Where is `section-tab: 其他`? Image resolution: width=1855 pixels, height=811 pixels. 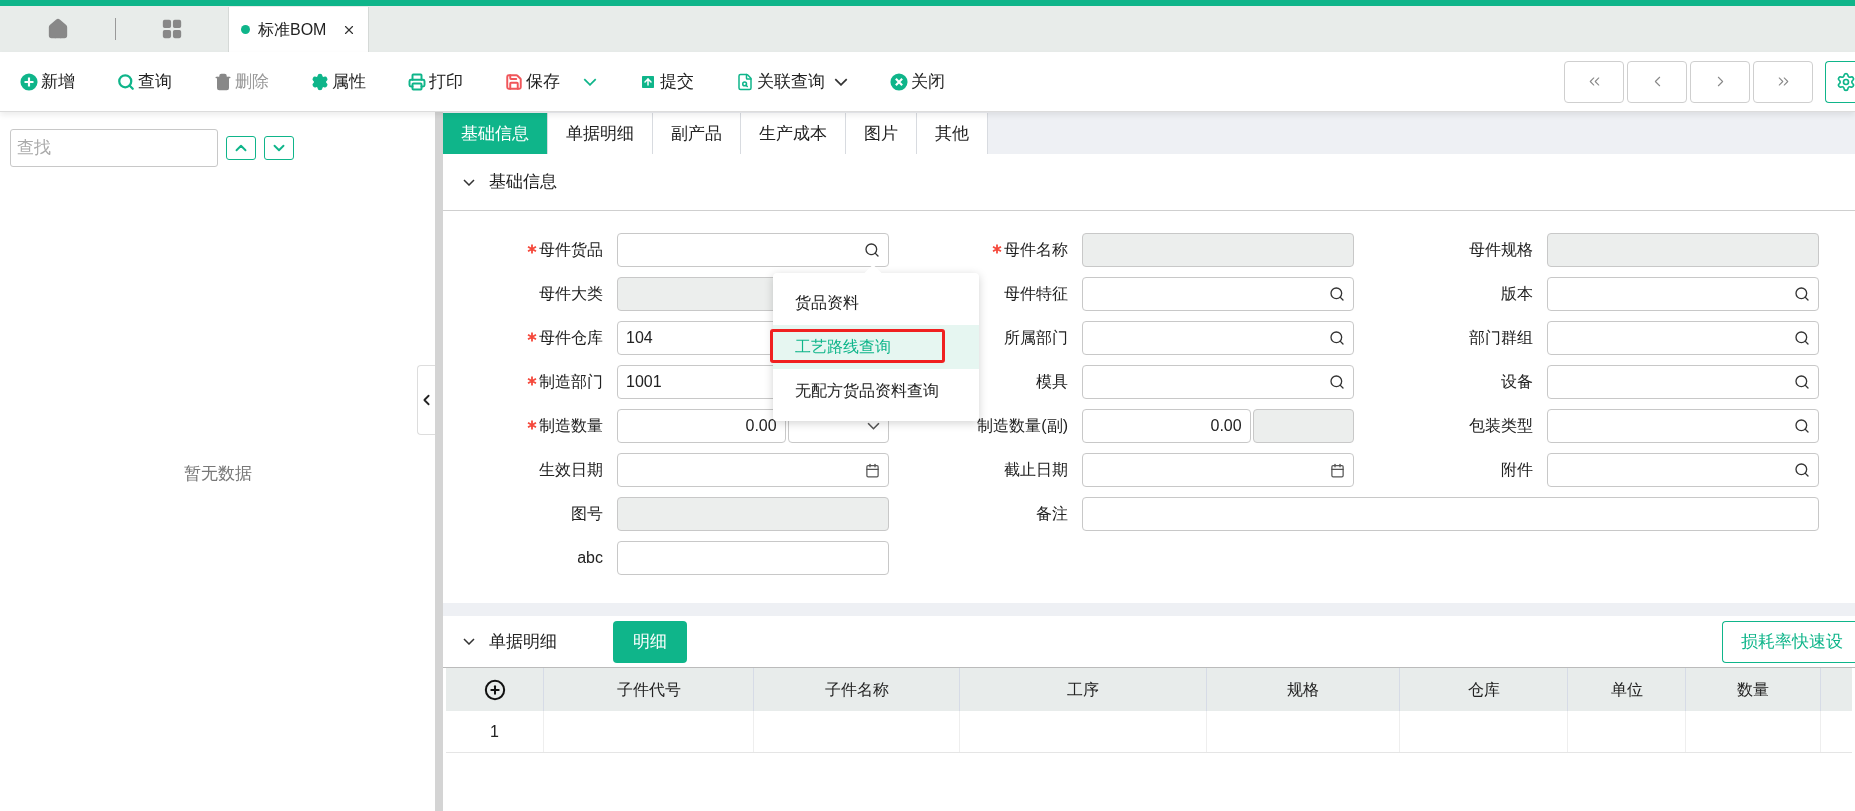
section-tab: 其他 is located at coordinates (952, 133).